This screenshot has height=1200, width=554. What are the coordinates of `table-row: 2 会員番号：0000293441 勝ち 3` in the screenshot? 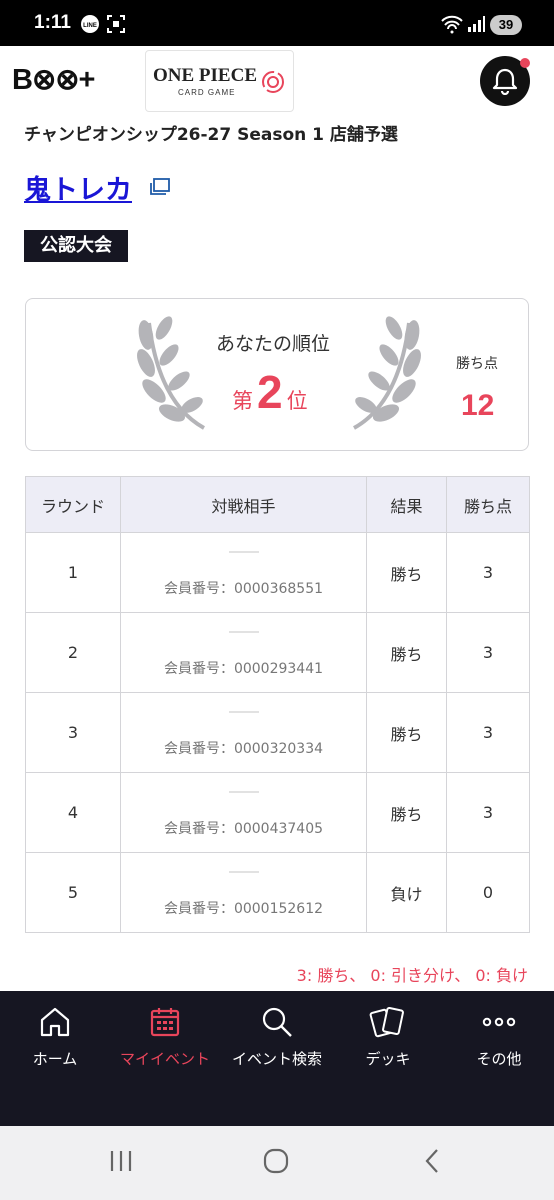 It's located at (277, 652).